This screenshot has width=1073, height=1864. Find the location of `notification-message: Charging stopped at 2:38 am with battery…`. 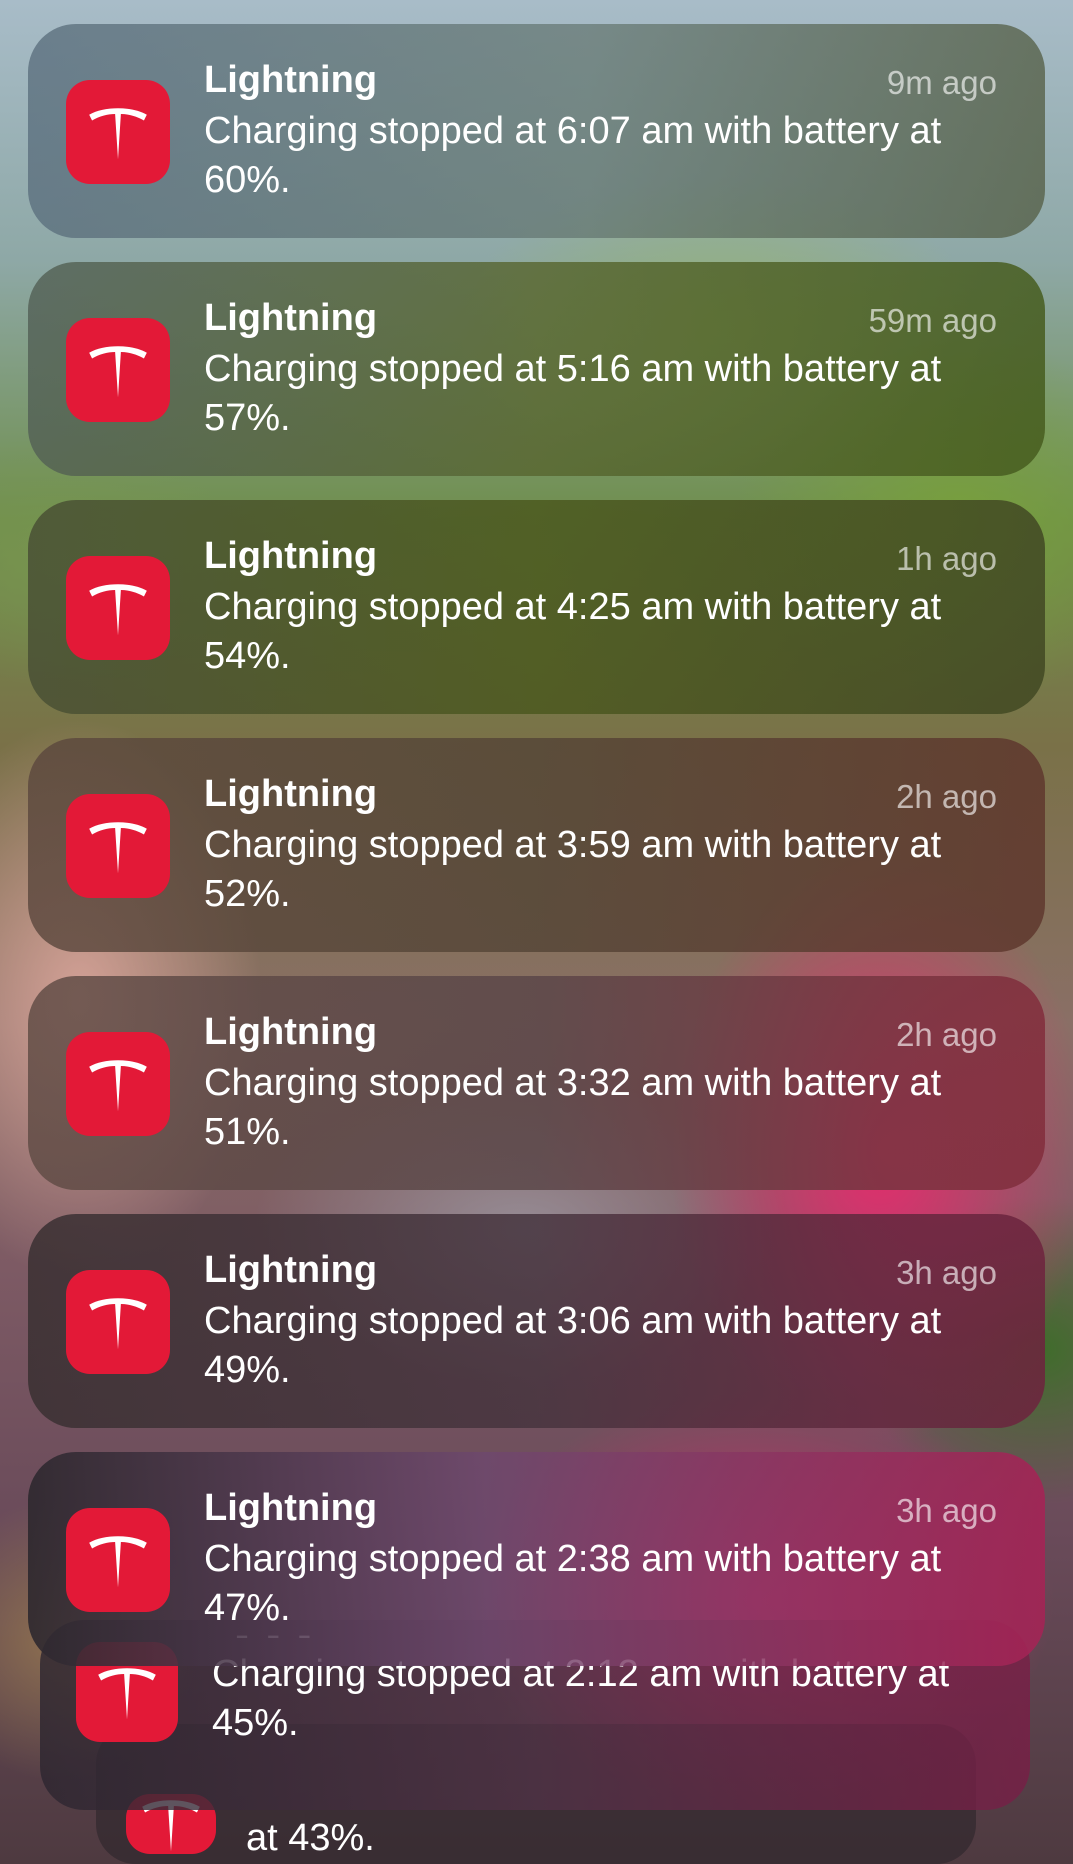

notification-message: Charging stopped at 2:38 am with battery… is located at coordinates (573, 1583).